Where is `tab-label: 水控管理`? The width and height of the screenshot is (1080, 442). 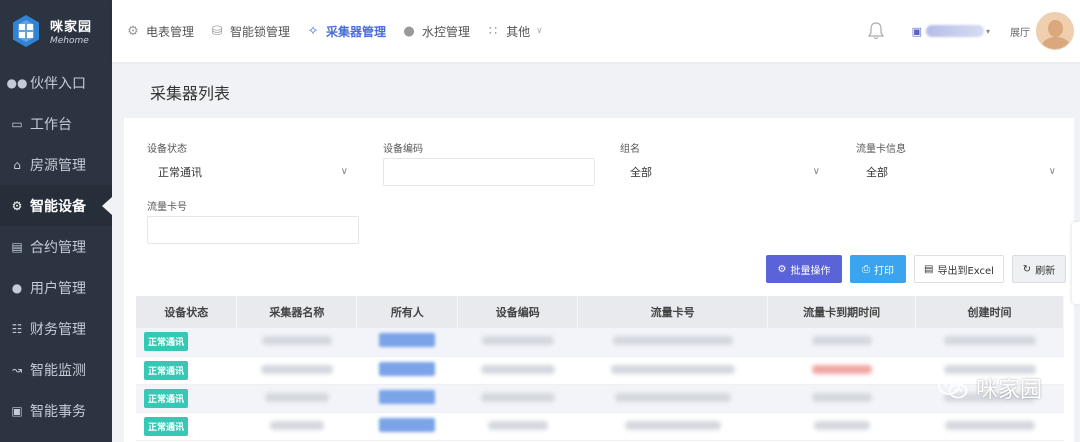
tab-label: 水控管理 is located at coordinates (446, 31).